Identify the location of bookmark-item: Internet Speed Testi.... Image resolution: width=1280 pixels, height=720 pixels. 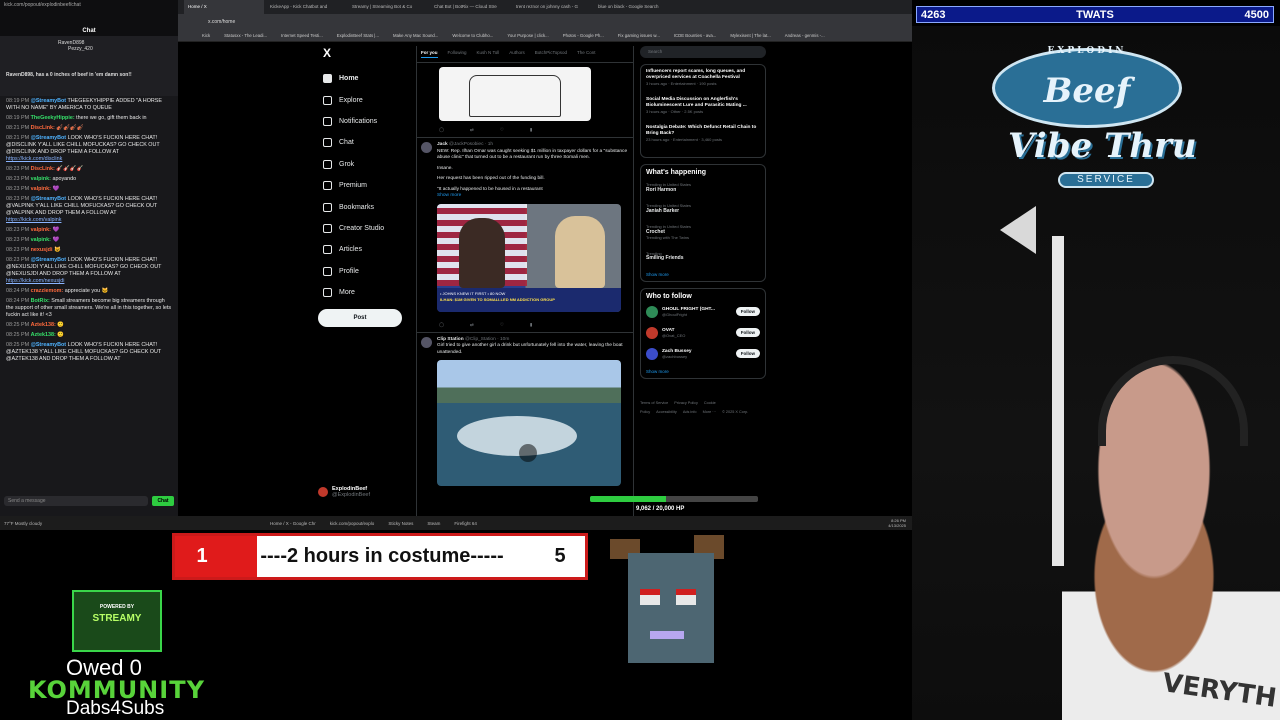
(302, 35).